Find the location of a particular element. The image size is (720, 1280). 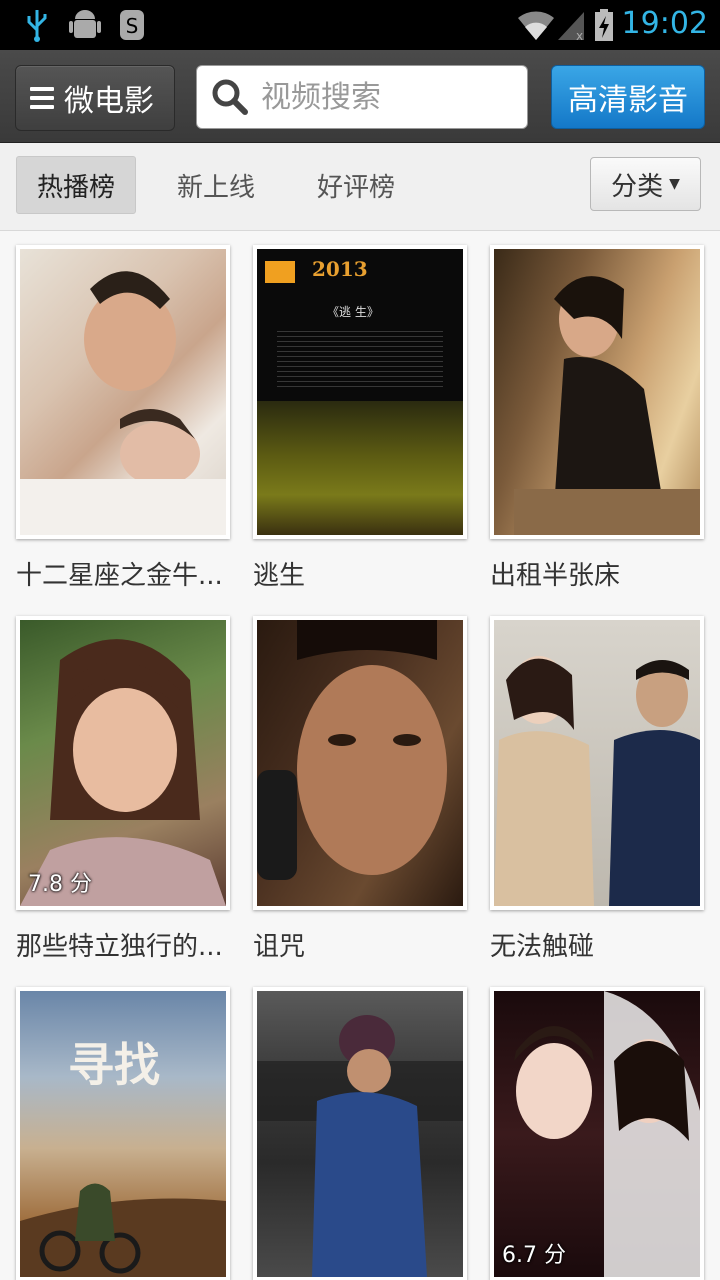

wifi-icon is located at coordinates (536, 25).